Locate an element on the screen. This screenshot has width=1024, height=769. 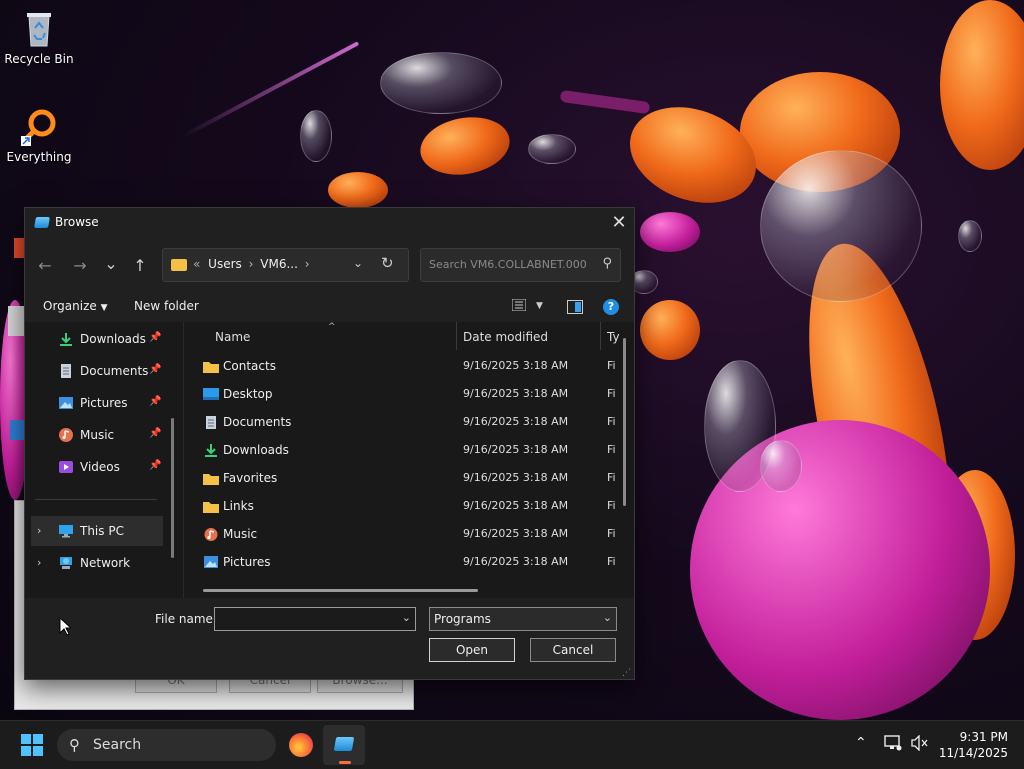
nav-pane-scrollbar is located at coordinates (172, 488).